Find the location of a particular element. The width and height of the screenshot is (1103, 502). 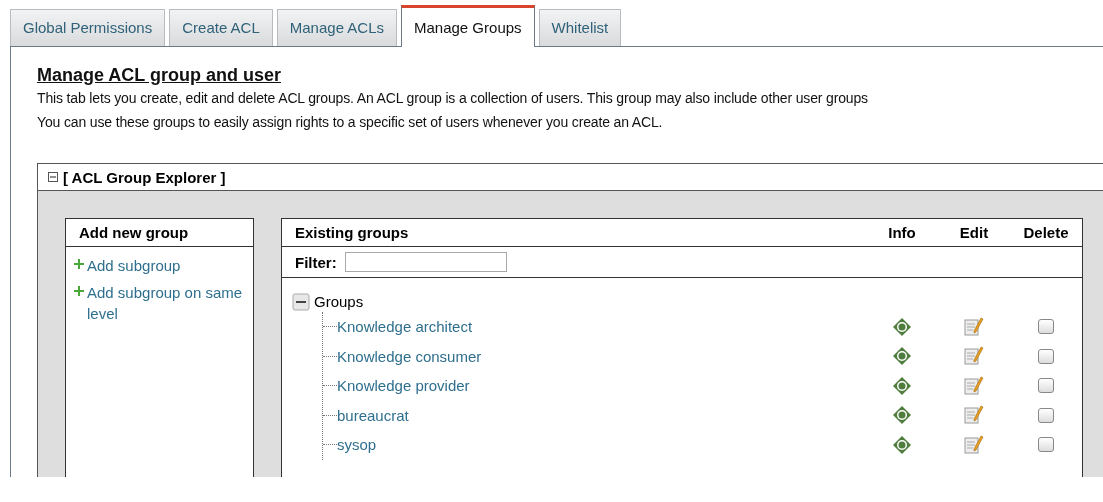

group-link: Knowledge provider is located at coordinates (601, 386).